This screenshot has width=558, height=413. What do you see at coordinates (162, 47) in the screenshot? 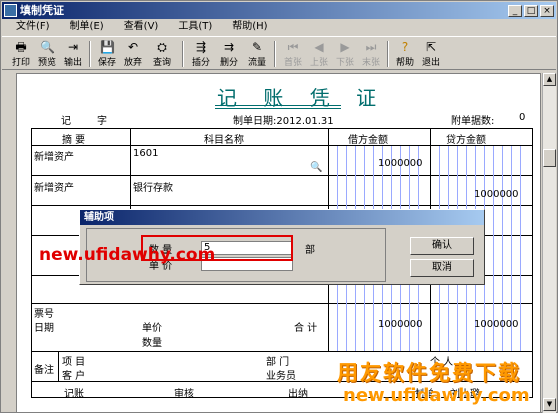
I see `binoculars-icon: ⛭` at bounding box center [162, 47].